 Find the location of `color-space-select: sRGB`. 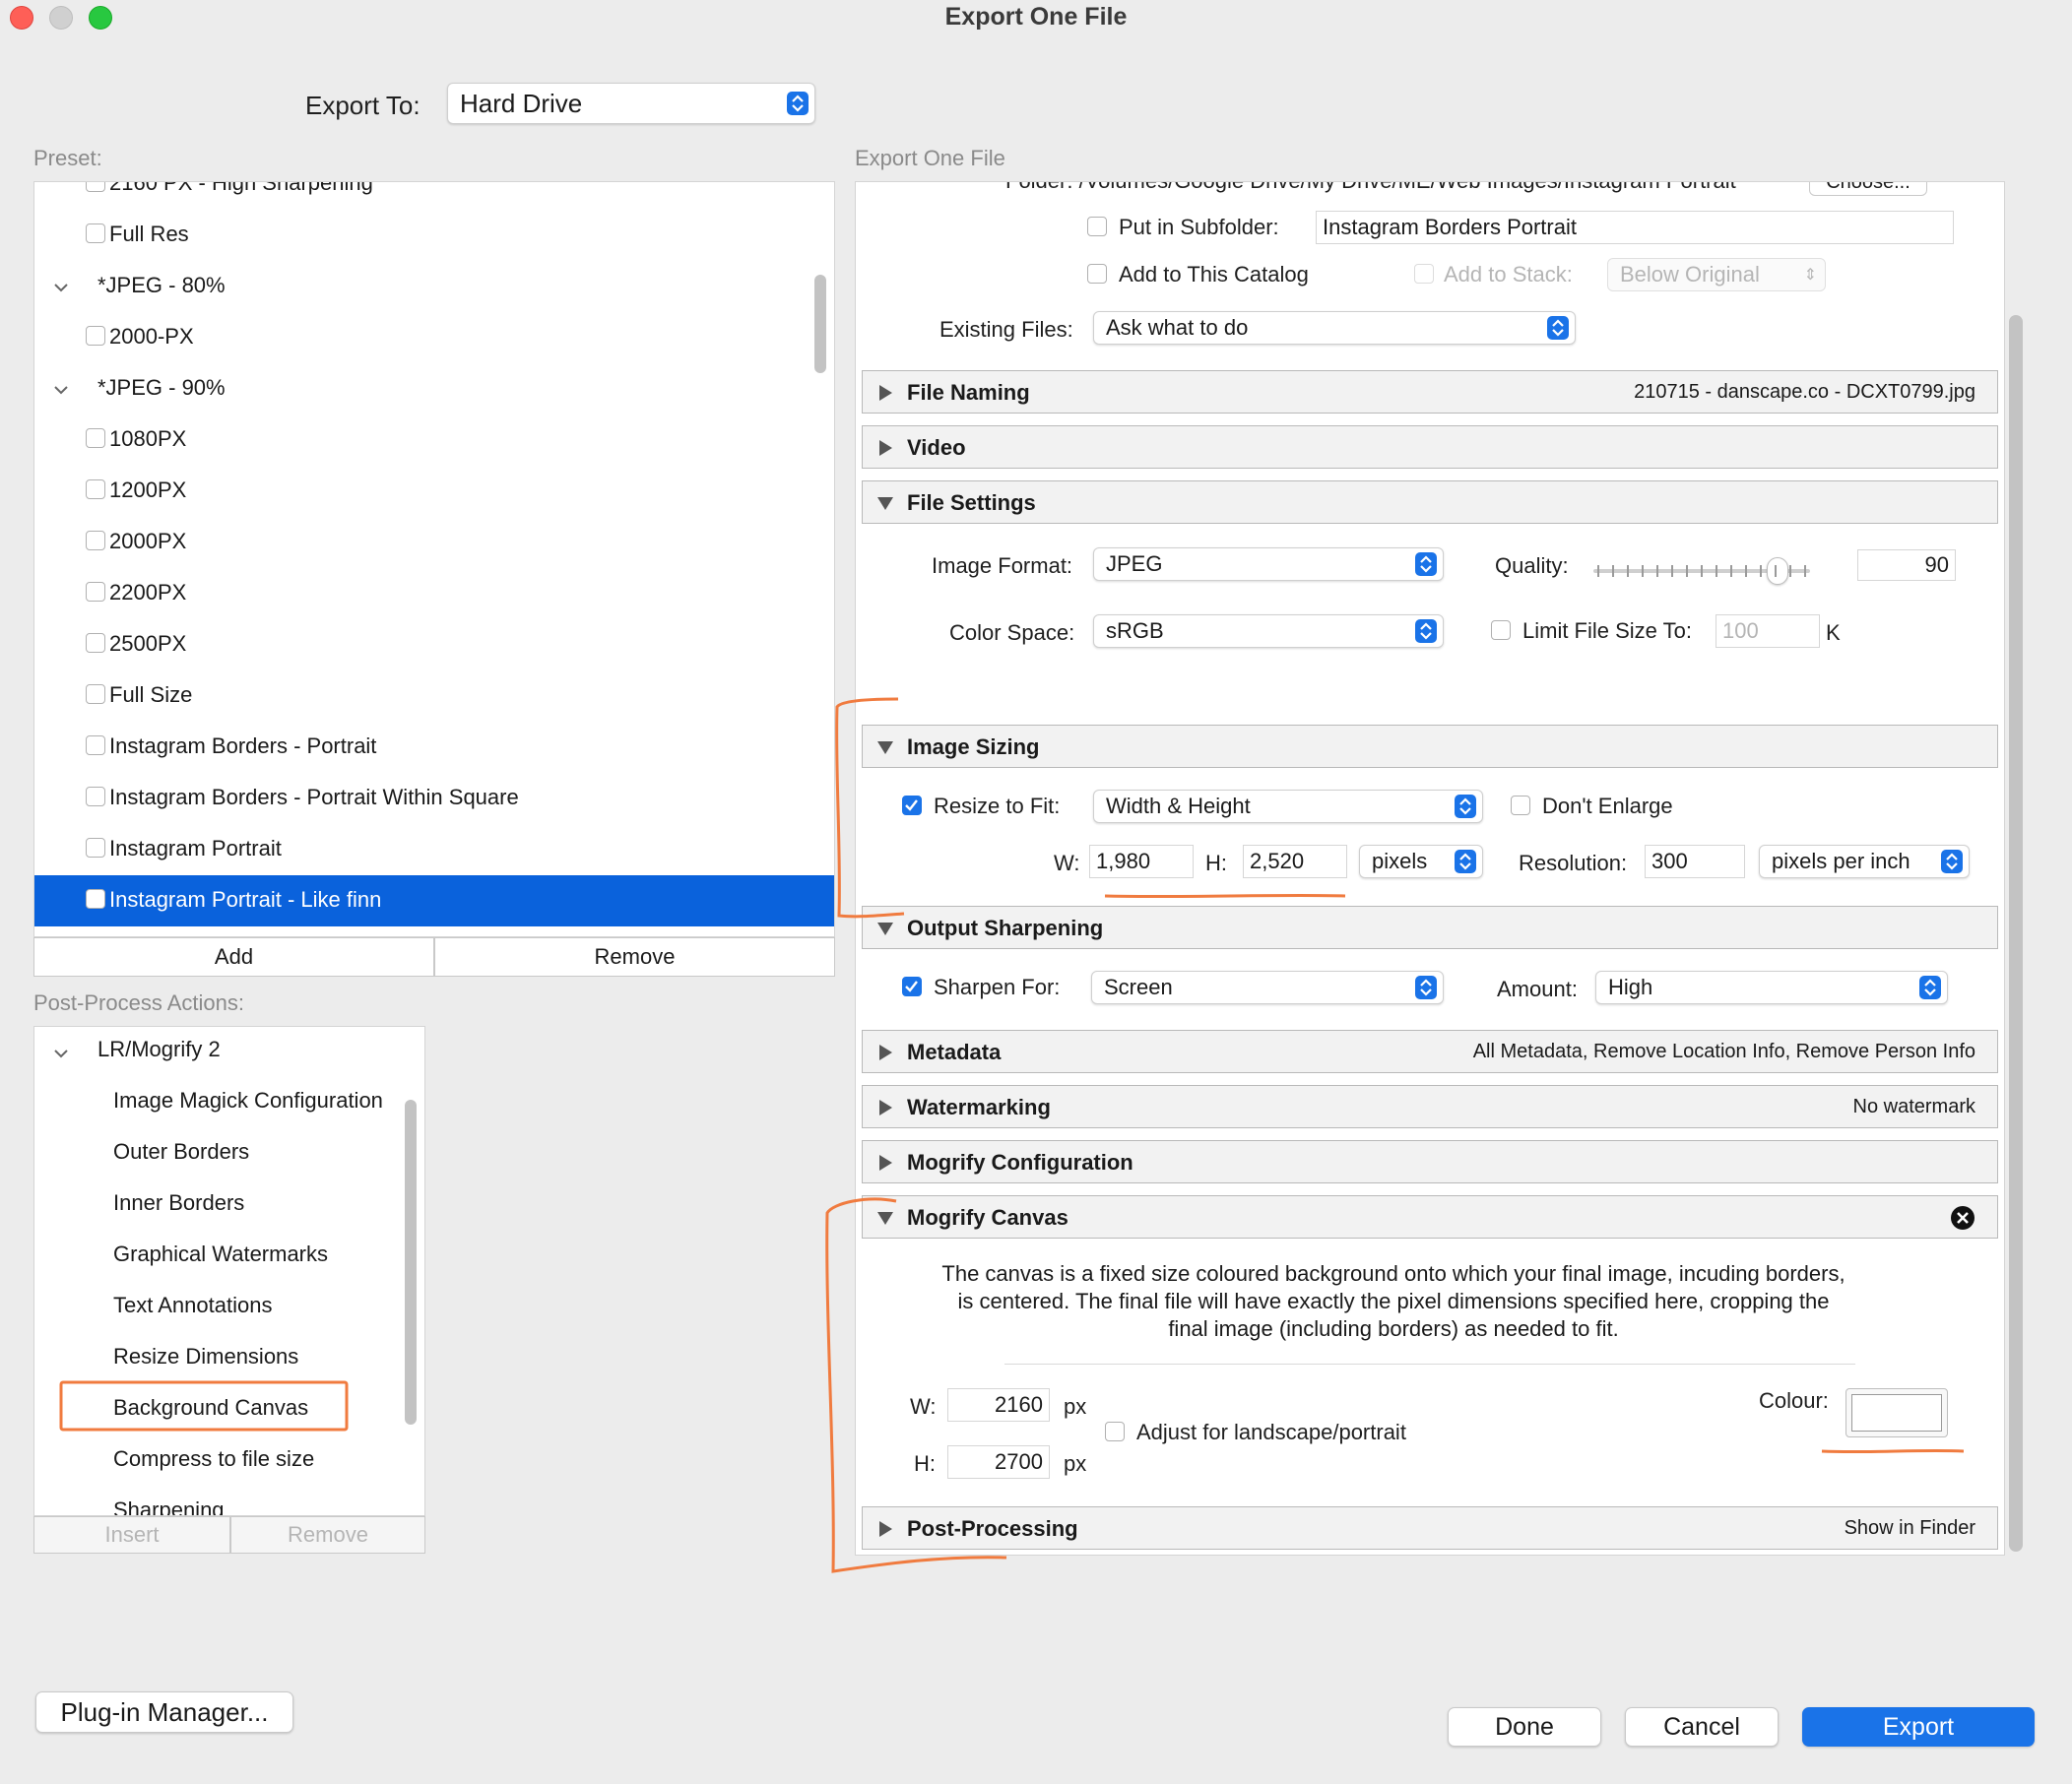

color-space-select: sRGB is located at coordinates (1268, 631).